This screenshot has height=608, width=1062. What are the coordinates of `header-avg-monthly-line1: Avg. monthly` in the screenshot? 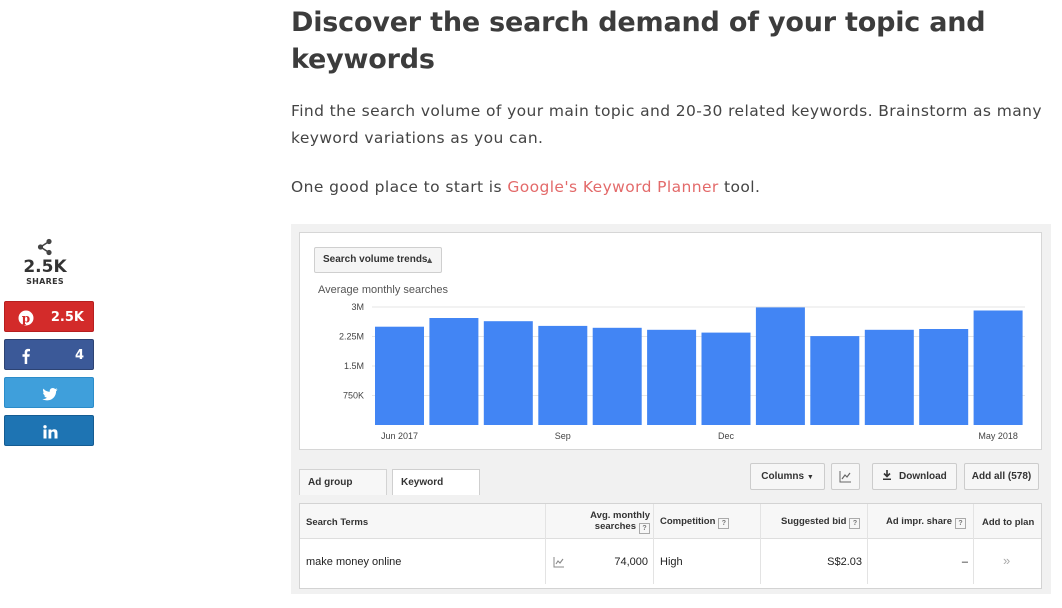 It's located at (620, 515).